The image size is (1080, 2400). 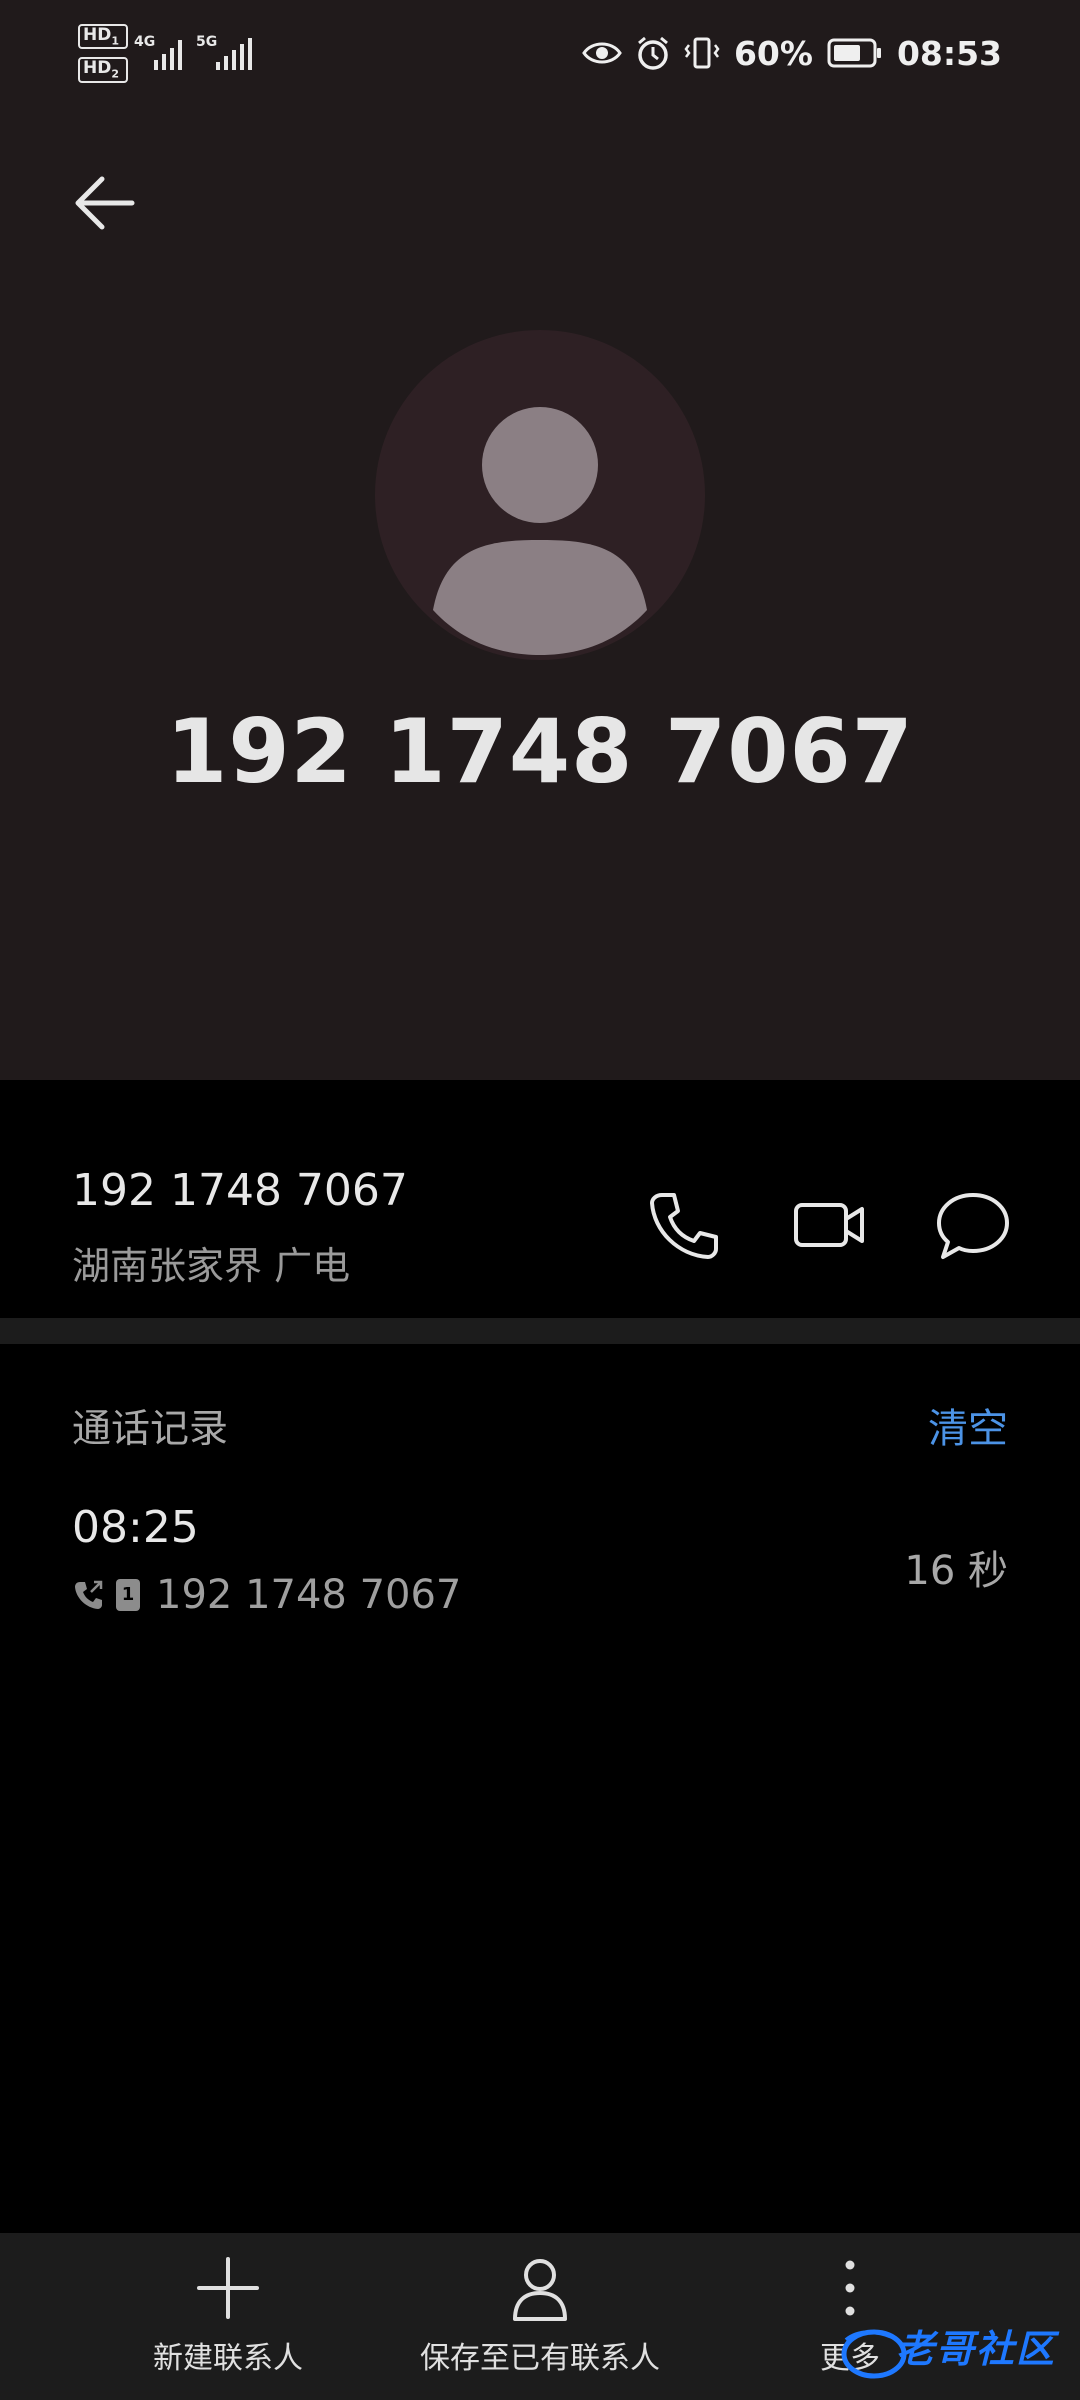 I want to click on hd1-text: HD, so click(x=97, y=35).